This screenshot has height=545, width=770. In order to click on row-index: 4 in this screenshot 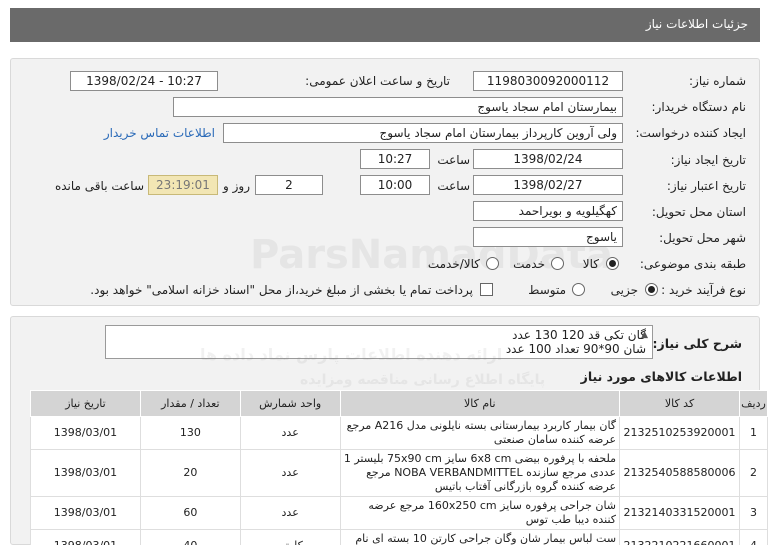, I will do `click(753, 537)`.